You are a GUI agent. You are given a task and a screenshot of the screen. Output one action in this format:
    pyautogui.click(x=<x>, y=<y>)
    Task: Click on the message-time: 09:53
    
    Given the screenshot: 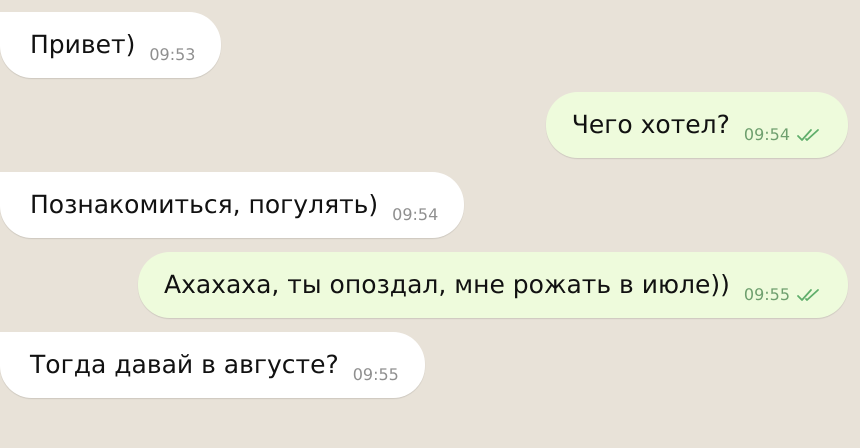 What is the action you would take?
    pyautogui.click(x=172, y=54)
    